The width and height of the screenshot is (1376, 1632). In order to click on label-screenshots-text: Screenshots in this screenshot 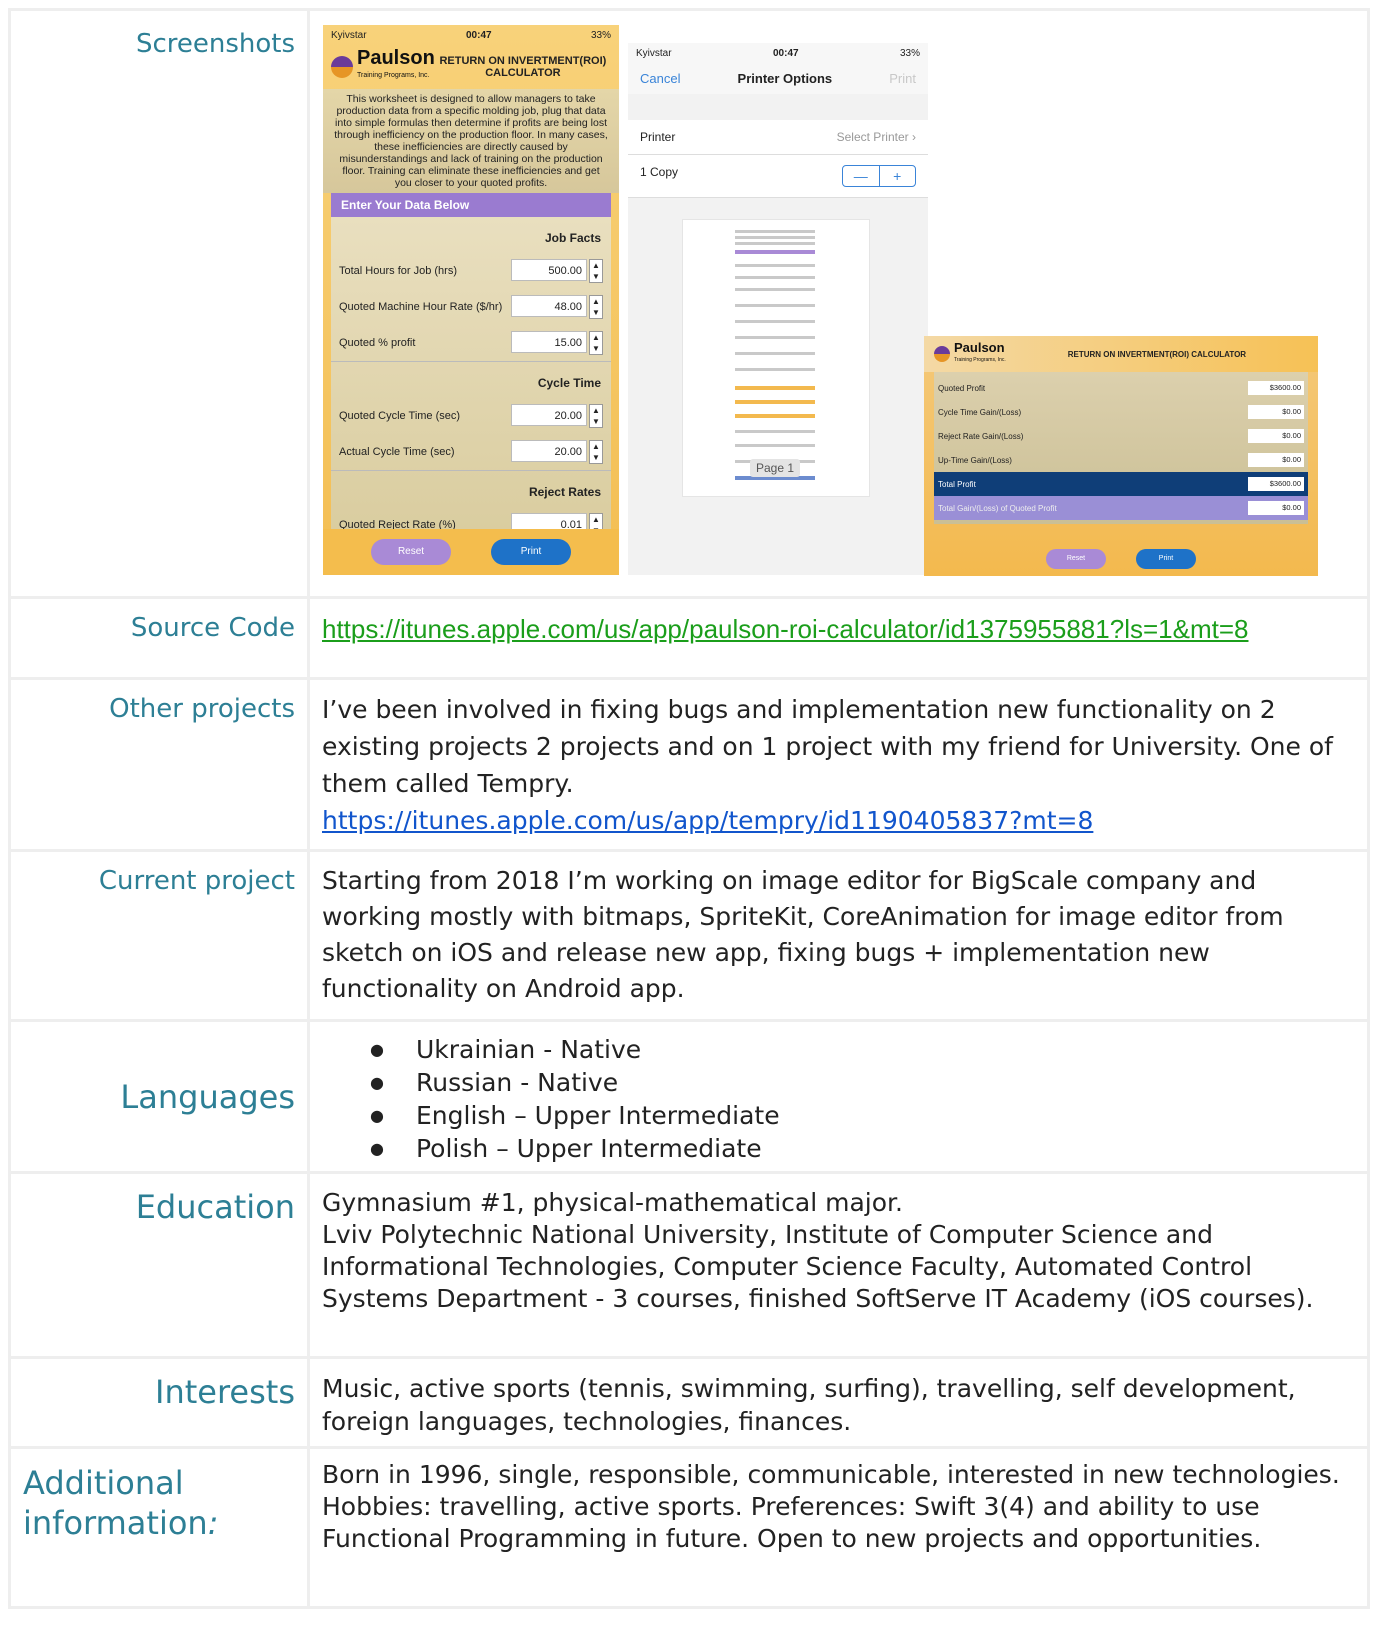, I will do `click(215, 44)`.